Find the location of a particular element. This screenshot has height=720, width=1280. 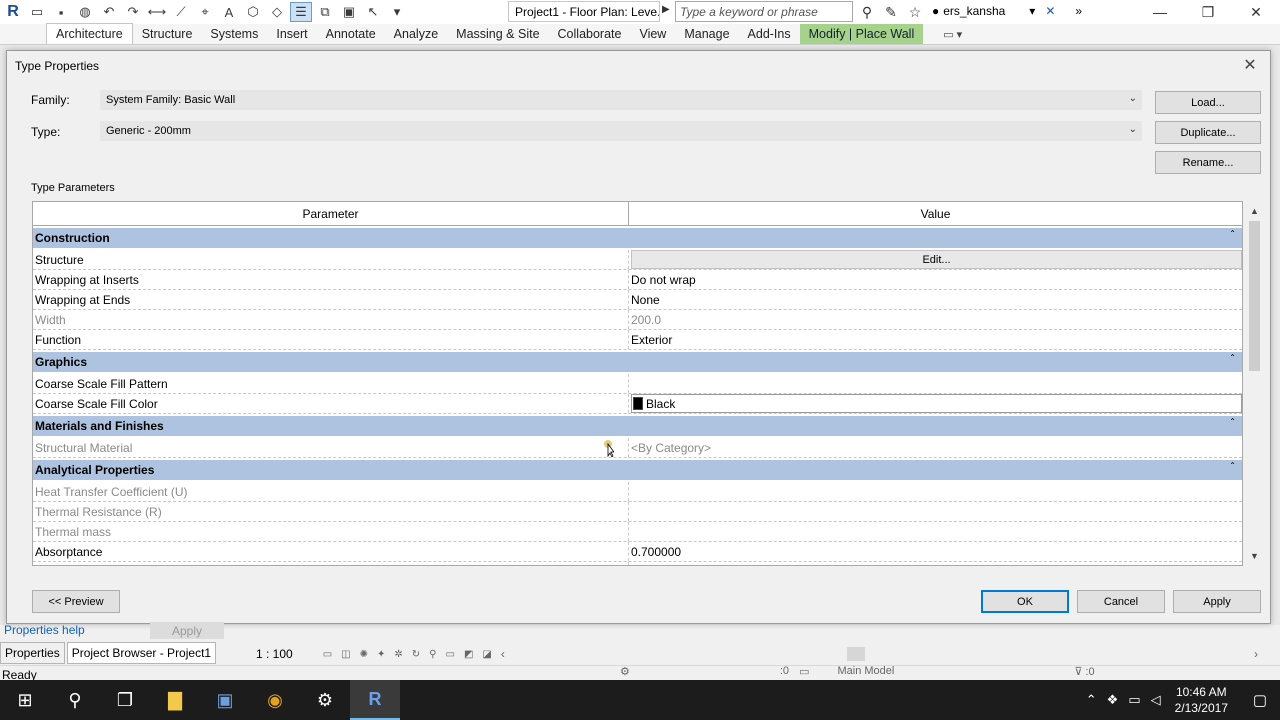

measure-icon: ⟷ is located at coordinates (157, 12).